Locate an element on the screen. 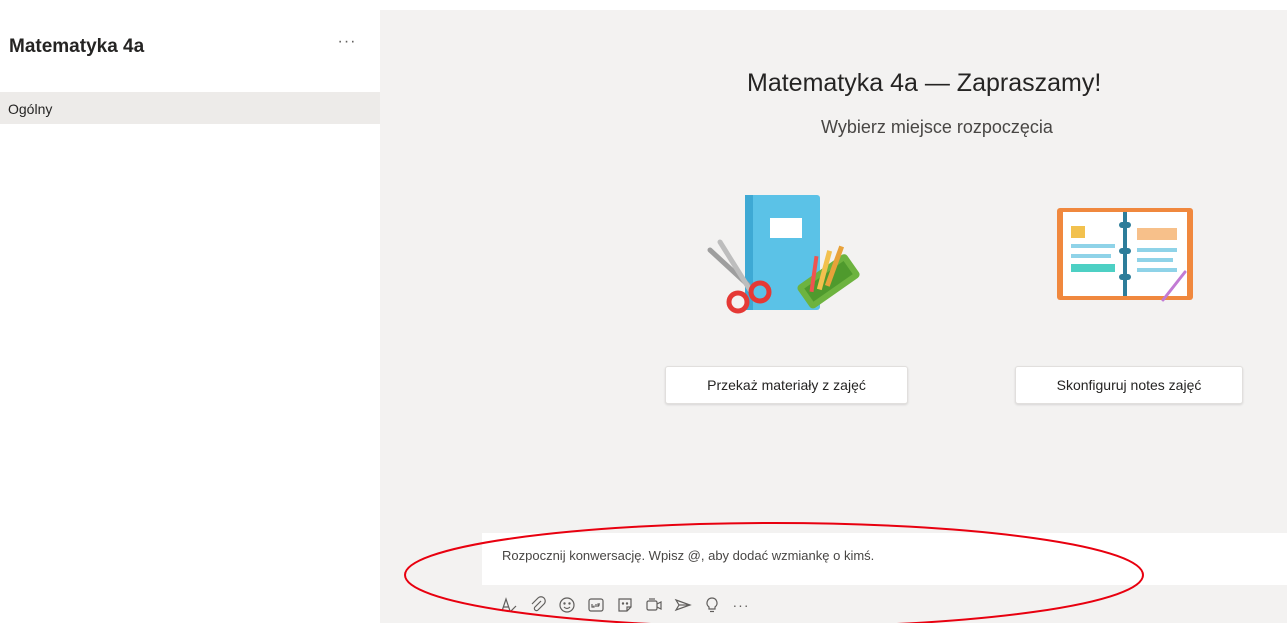  welcome-subtitle: Wybierz miejsce rozpoczęcia is located at coordinates (937, 127).